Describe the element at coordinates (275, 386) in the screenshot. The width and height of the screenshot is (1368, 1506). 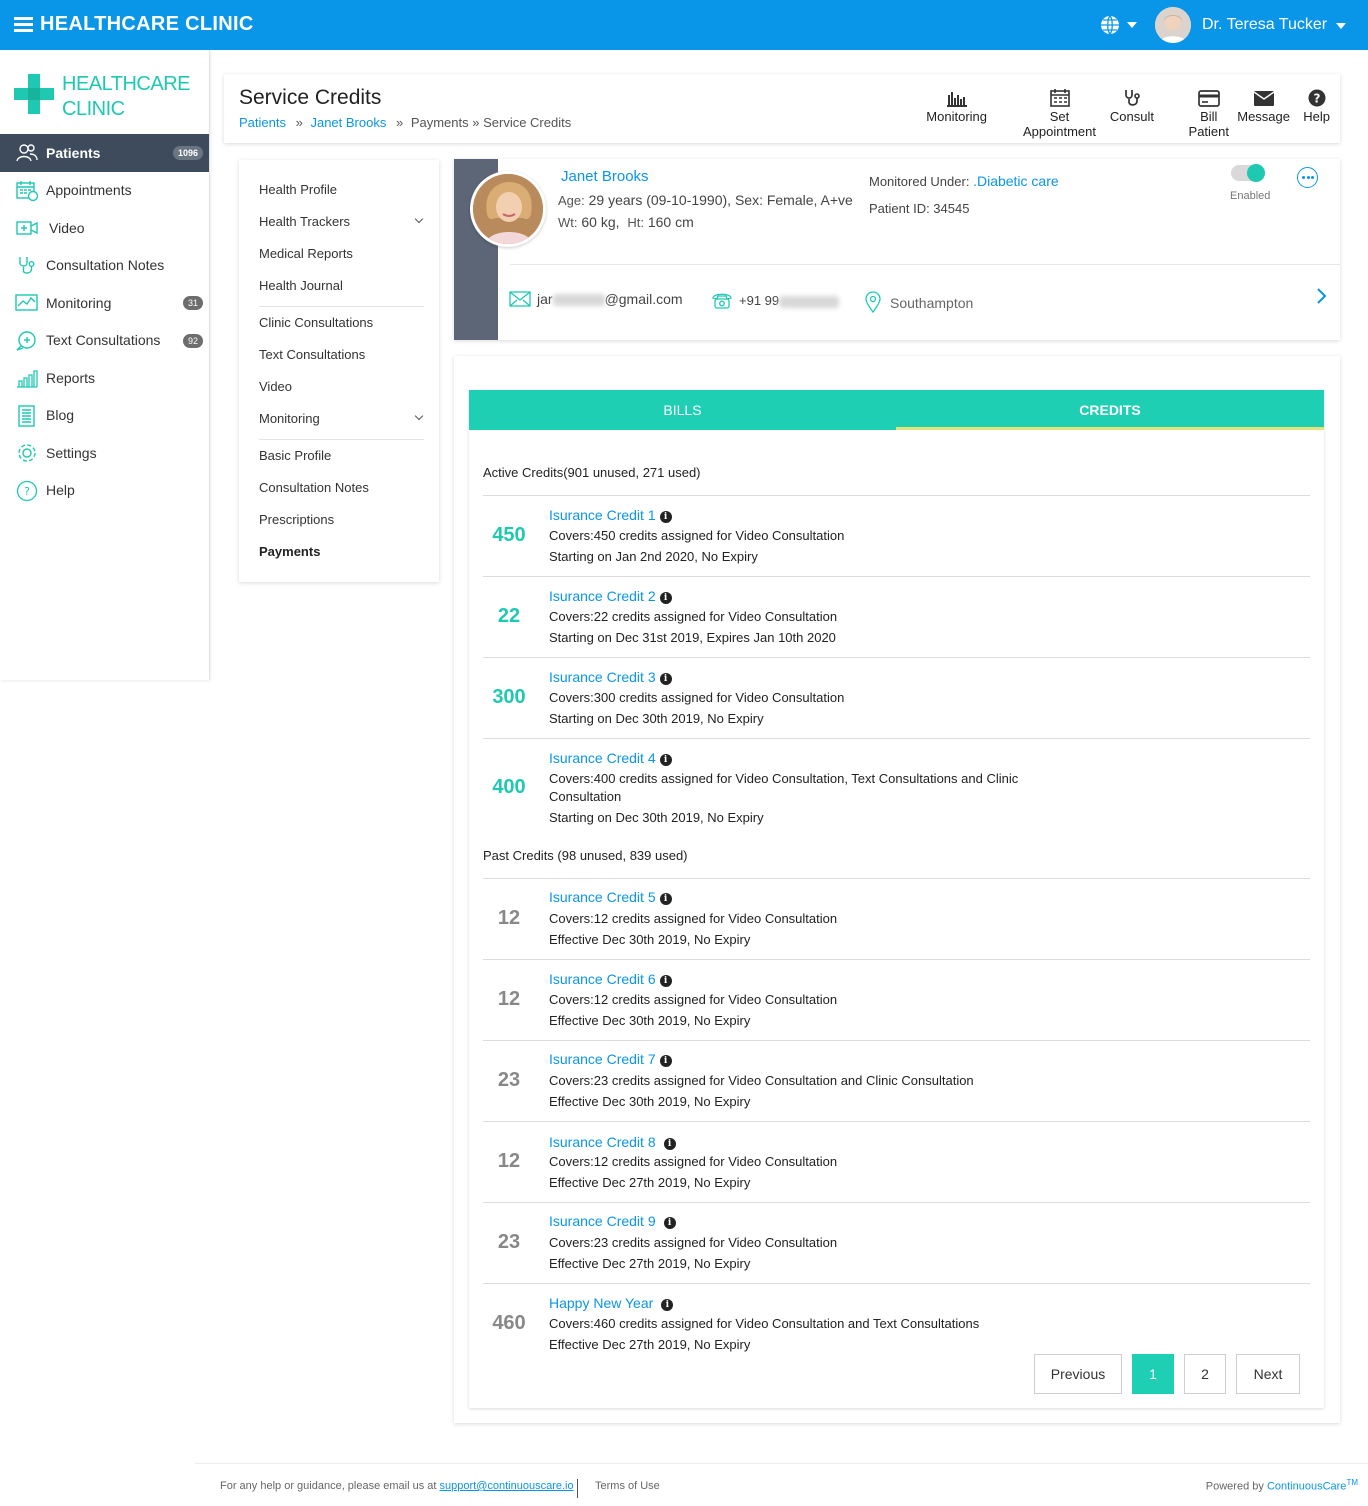
I see `submenu-video: Video` at that location.